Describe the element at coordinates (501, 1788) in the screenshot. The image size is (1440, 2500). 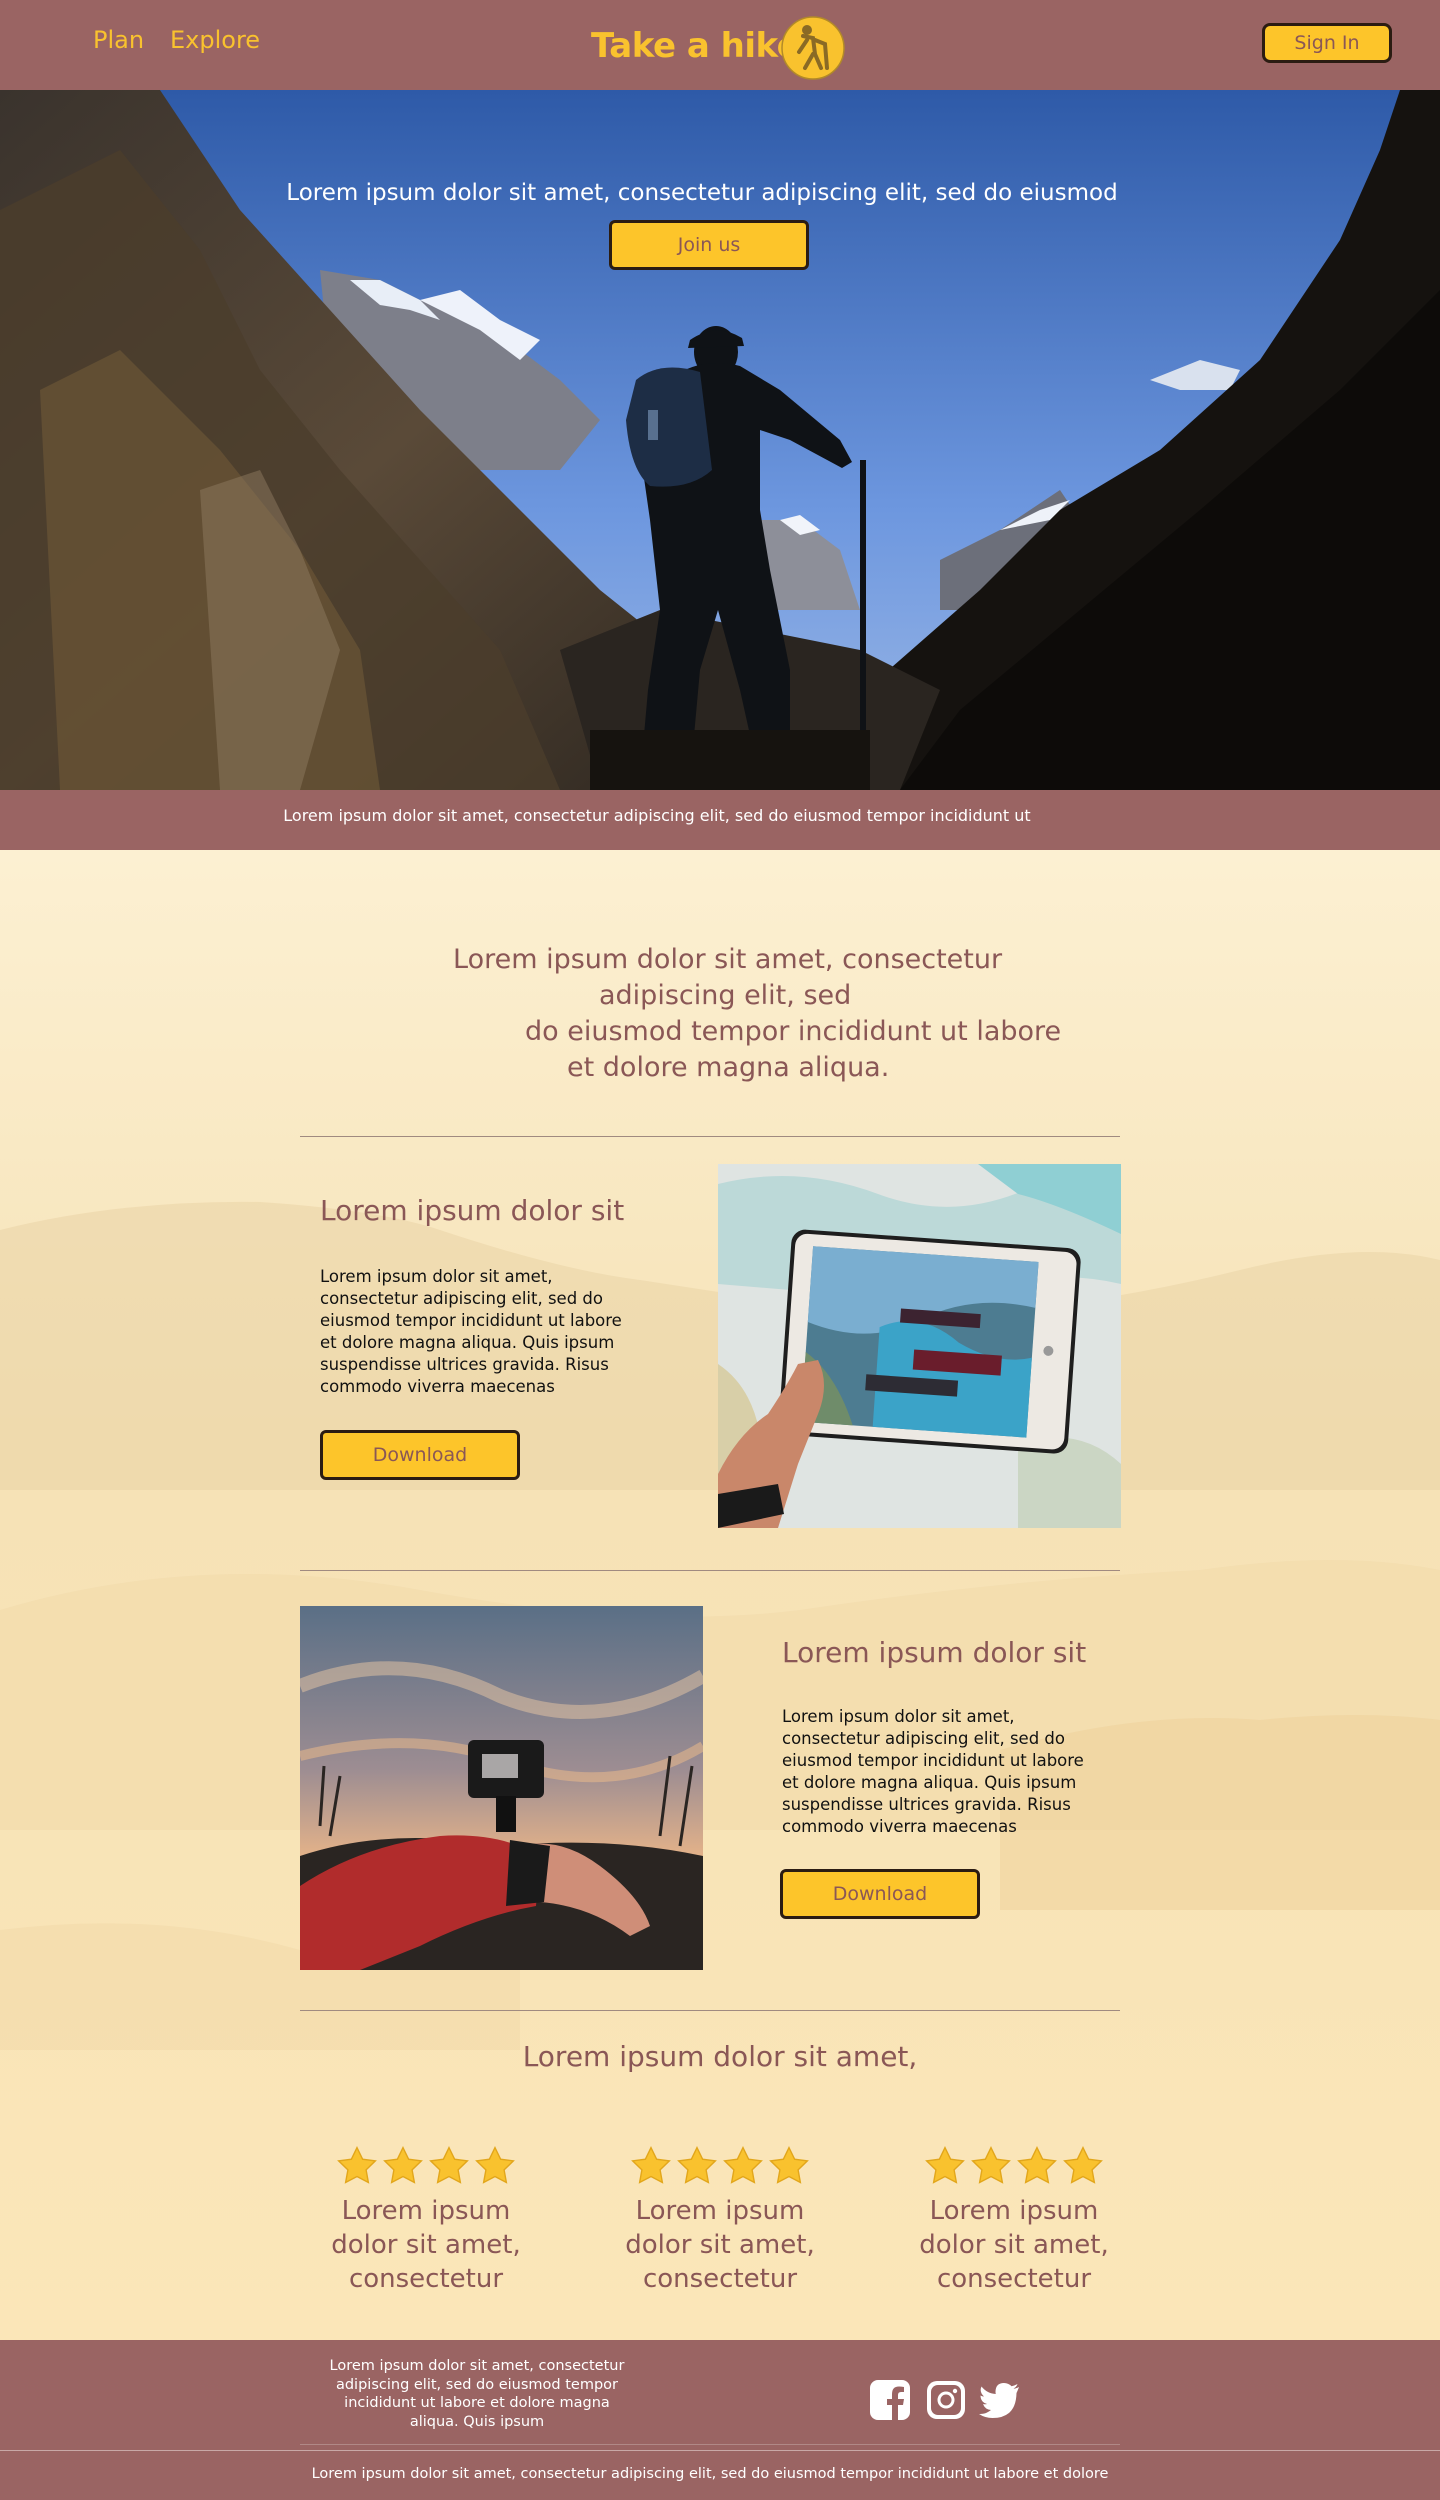
I see `action-camera-image` at that location.